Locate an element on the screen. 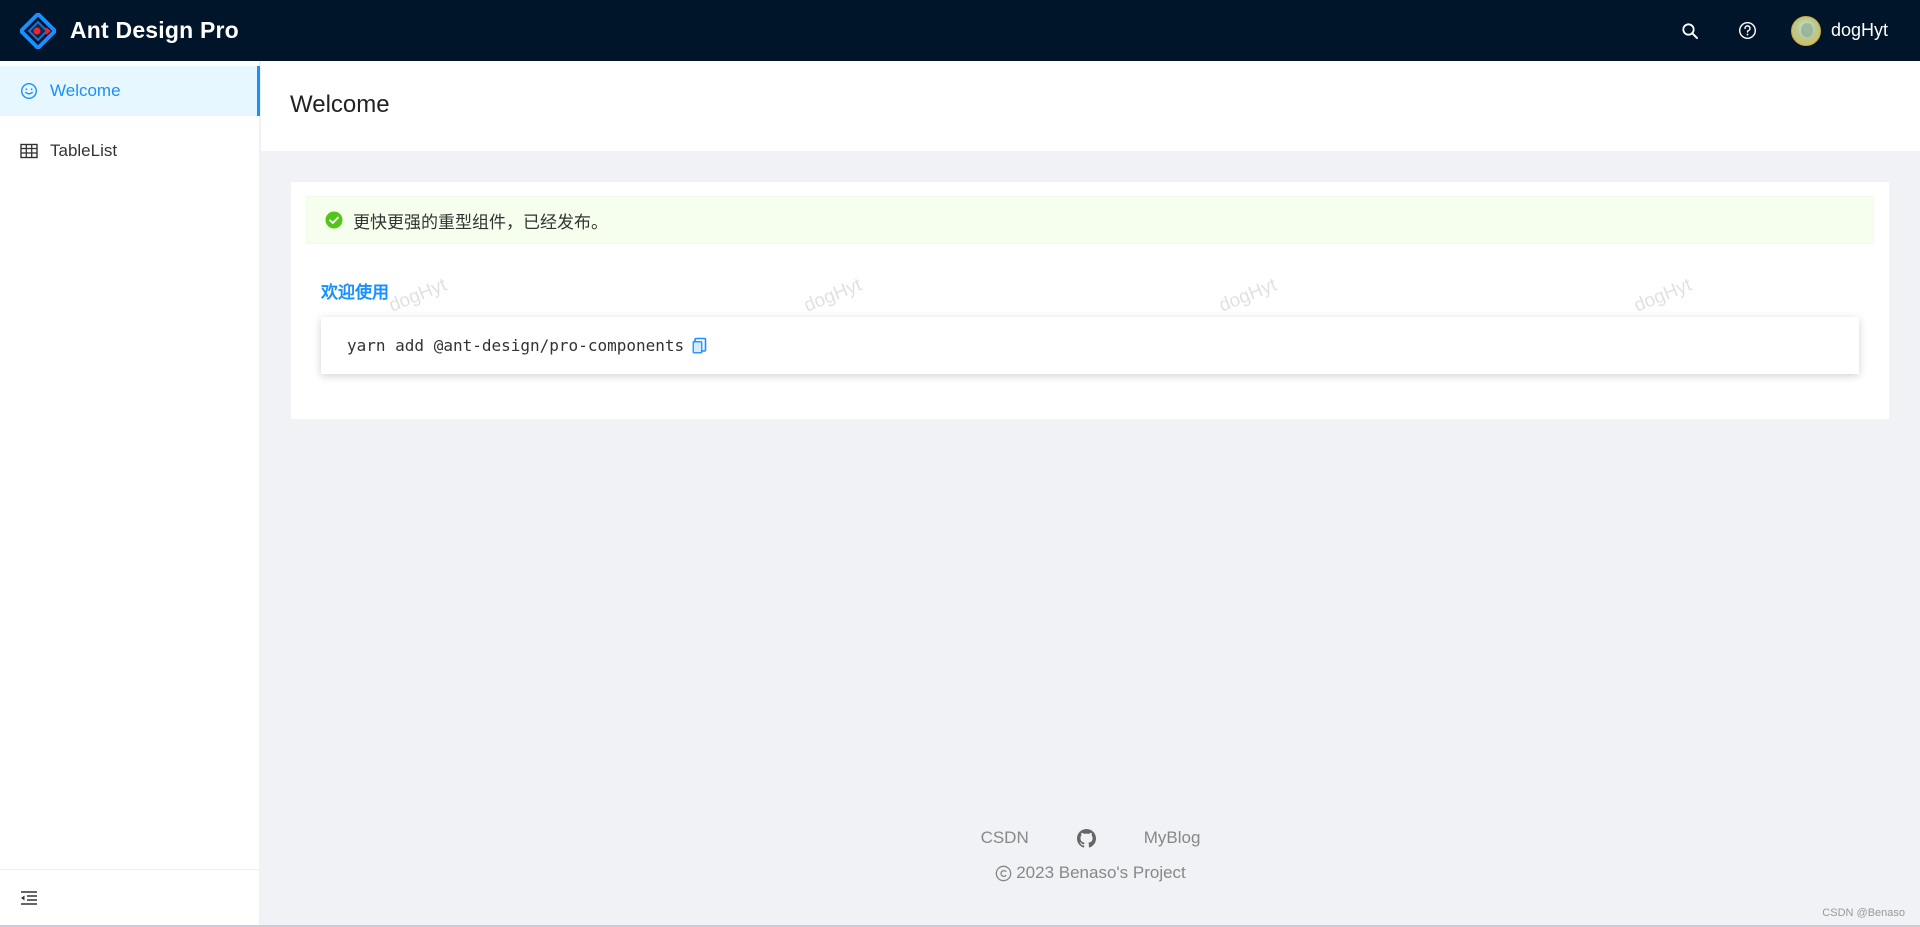 Image resolution: width=1920 pixels, height=927 pixels. page-title: Welcome is located at coordinates (340, 104).